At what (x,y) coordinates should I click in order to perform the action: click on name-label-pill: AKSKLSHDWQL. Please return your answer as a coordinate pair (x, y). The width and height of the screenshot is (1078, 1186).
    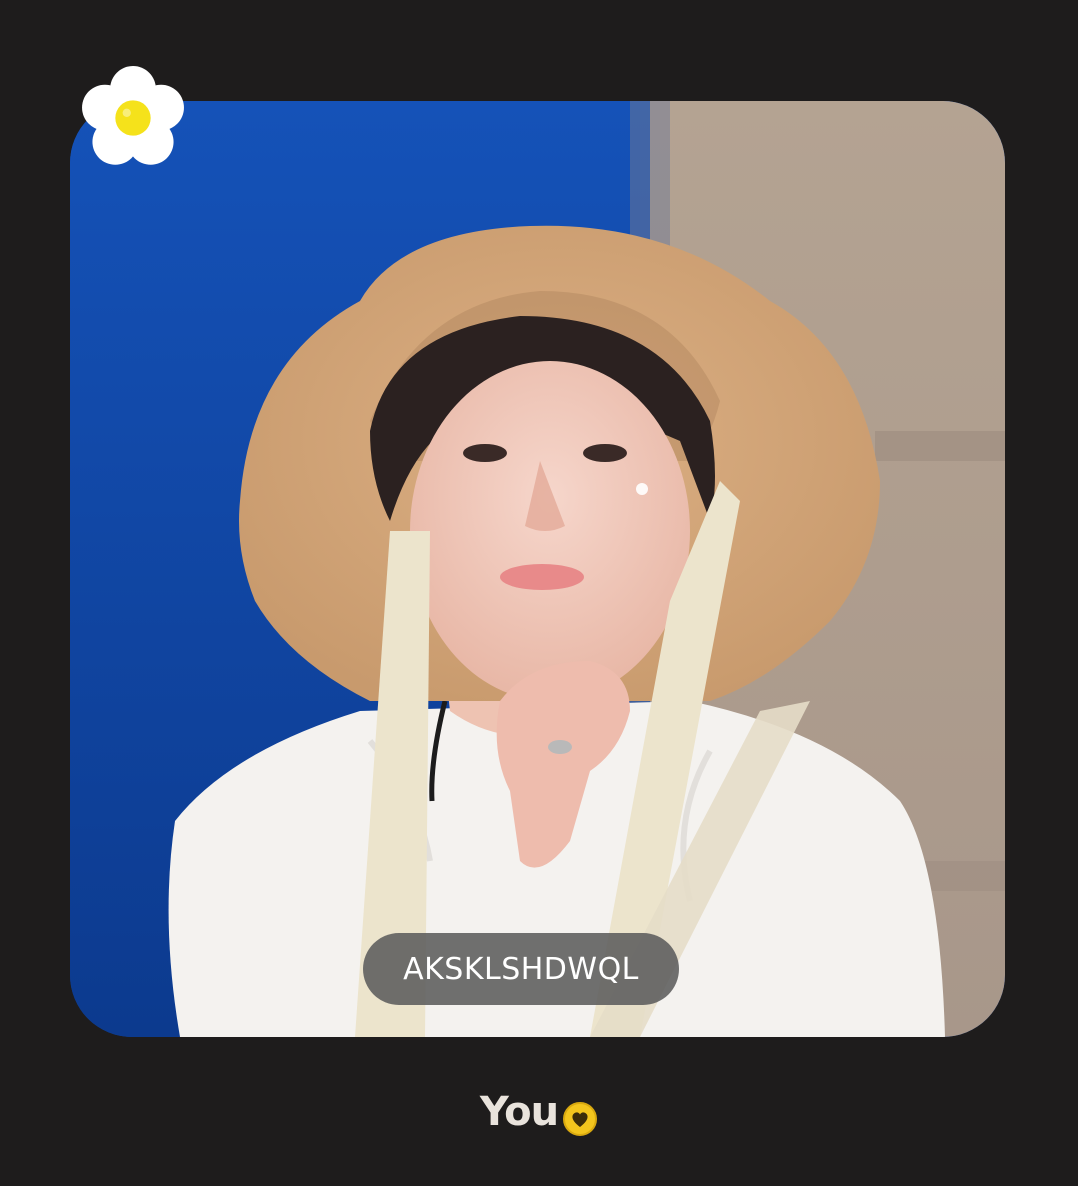
    Looking at the image, I should click on (521, 969).